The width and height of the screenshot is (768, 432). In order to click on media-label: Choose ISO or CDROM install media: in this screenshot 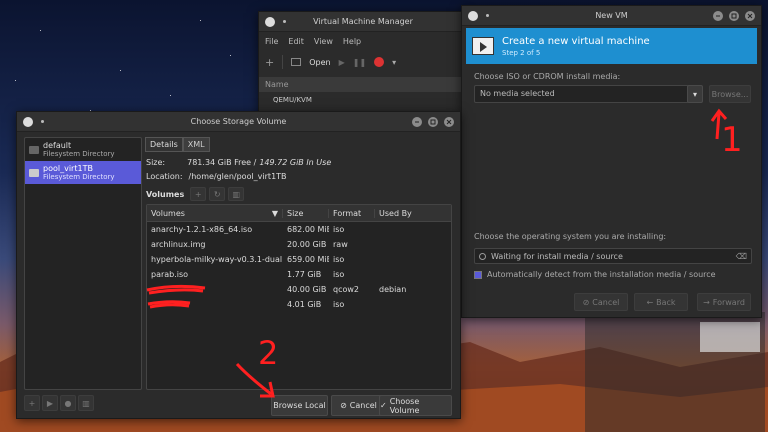, I will do `click(547, 76)`.